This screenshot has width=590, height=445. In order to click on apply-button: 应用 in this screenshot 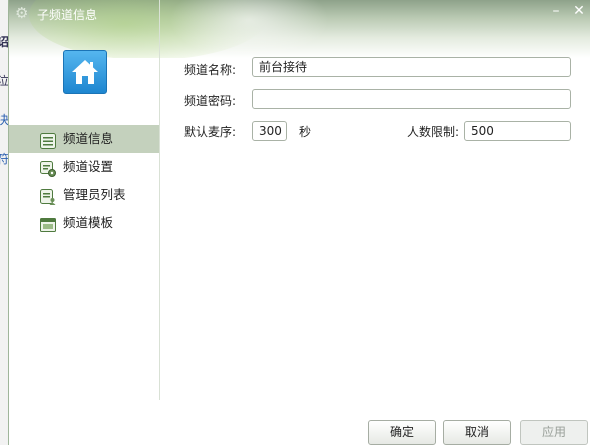, I will do `click(554, 432)`.